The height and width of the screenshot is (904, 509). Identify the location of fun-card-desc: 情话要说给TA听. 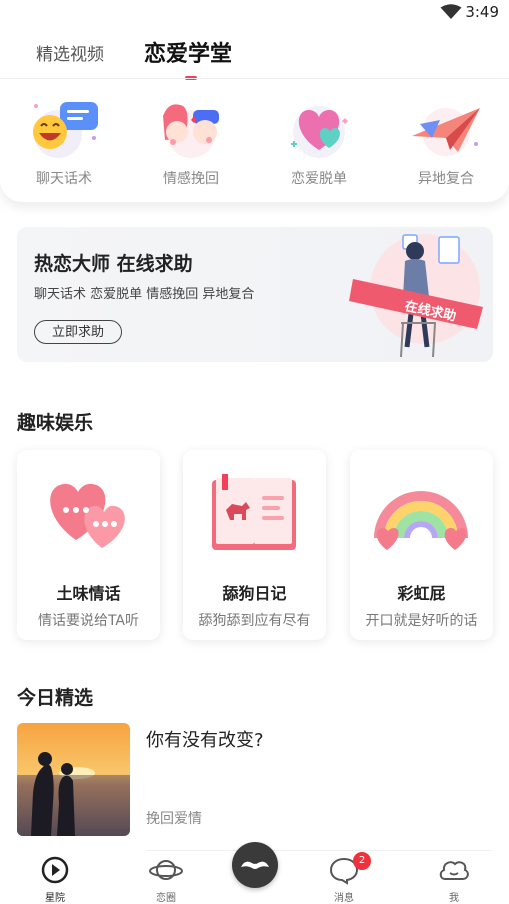
(88, 621).